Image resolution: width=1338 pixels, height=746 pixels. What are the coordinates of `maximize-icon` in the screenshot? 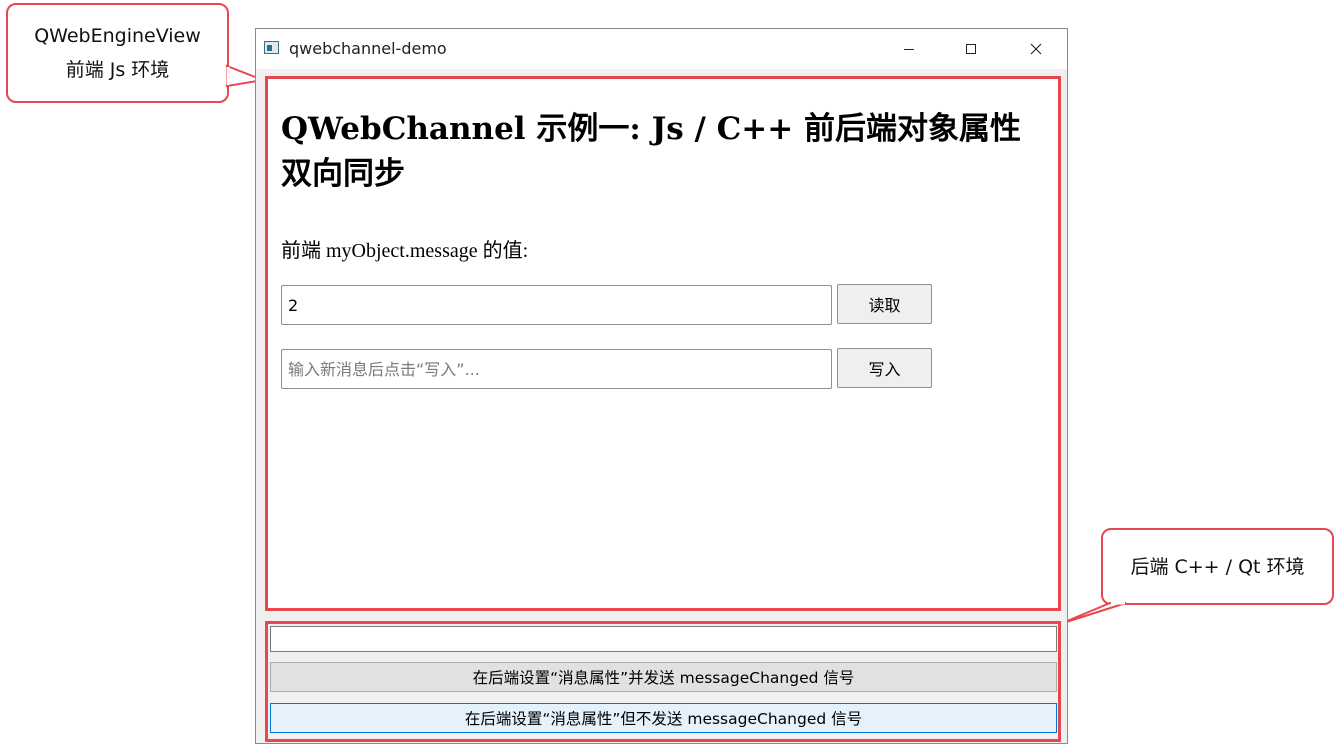 It's located at (971, 49).